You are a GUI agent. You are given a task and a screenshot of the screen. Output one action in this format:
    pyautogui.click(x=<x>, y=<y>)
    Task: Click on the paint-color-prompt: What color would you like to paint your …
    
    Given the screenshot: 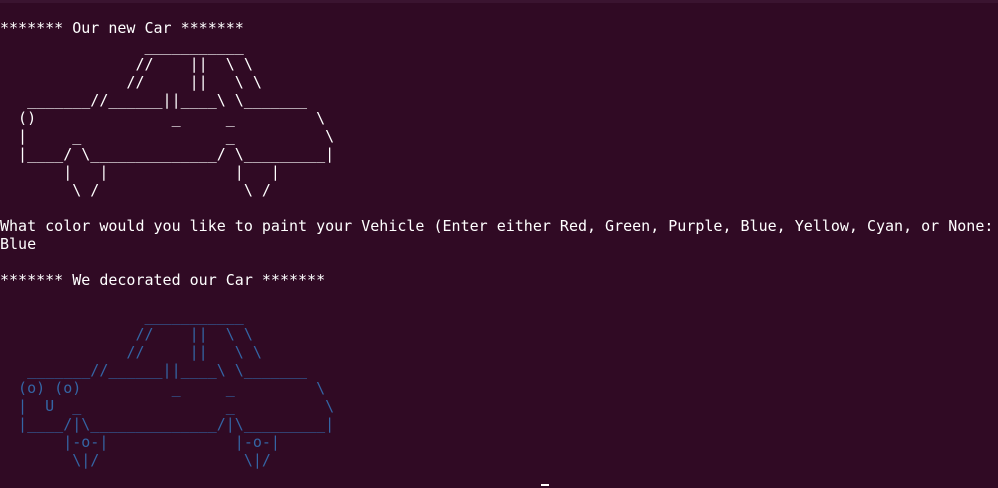 What is the action you would take?
    pyautogui.click(x=497, y=226)
    